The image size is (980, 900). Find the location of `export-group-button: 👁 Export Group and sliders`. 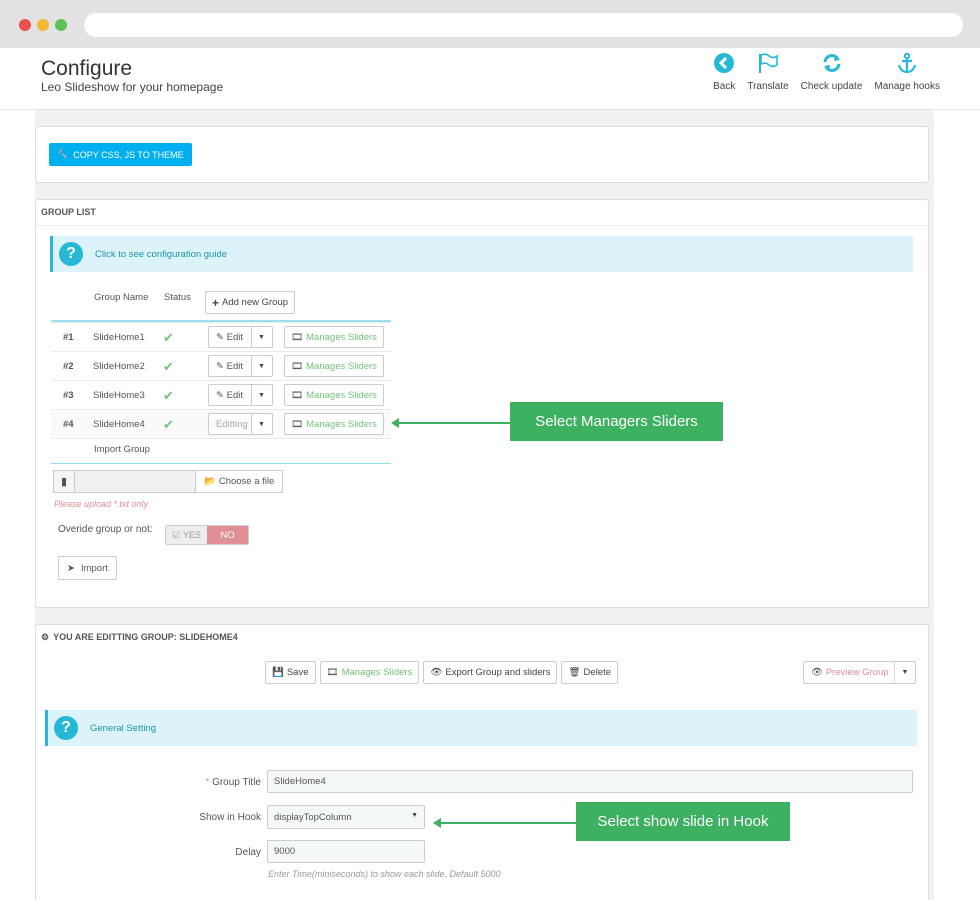

export-group-button: 👁 Export Group and sliders is located at coordinates (490, 672).